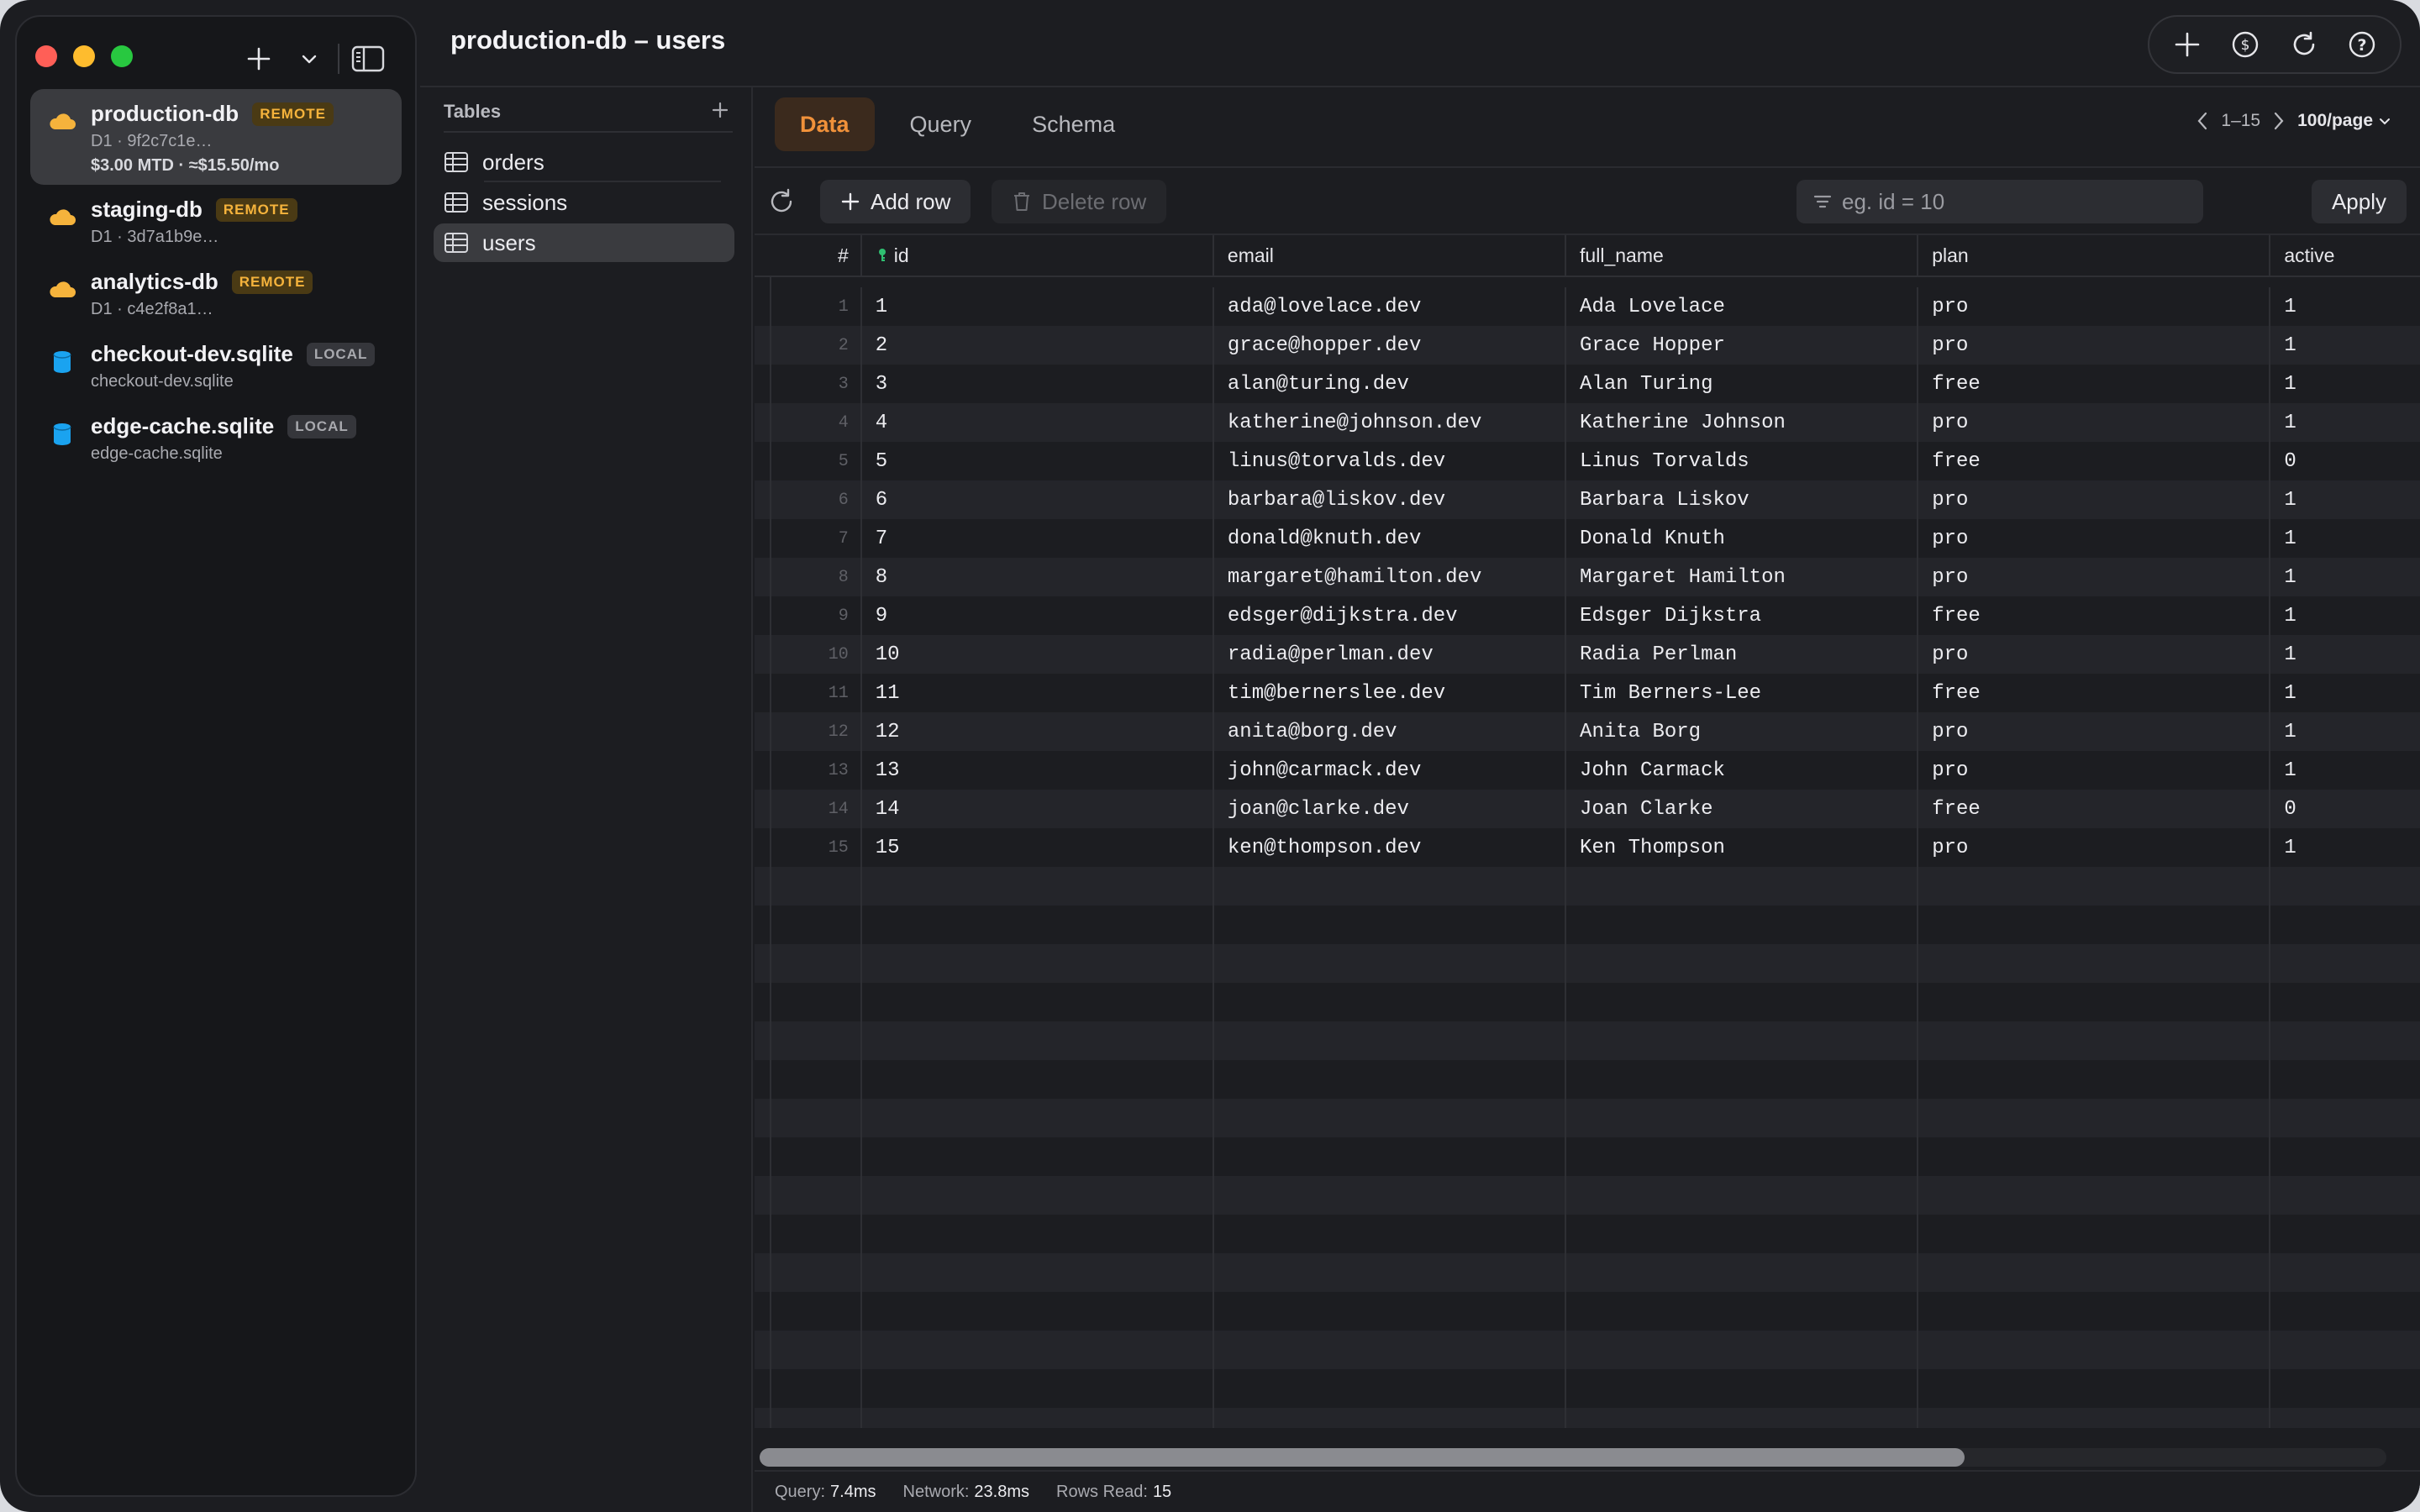 Image resolution: width=2420 pixels, height=1512 pixels. I want to click on cell-id: 10, so click(1036, 654).